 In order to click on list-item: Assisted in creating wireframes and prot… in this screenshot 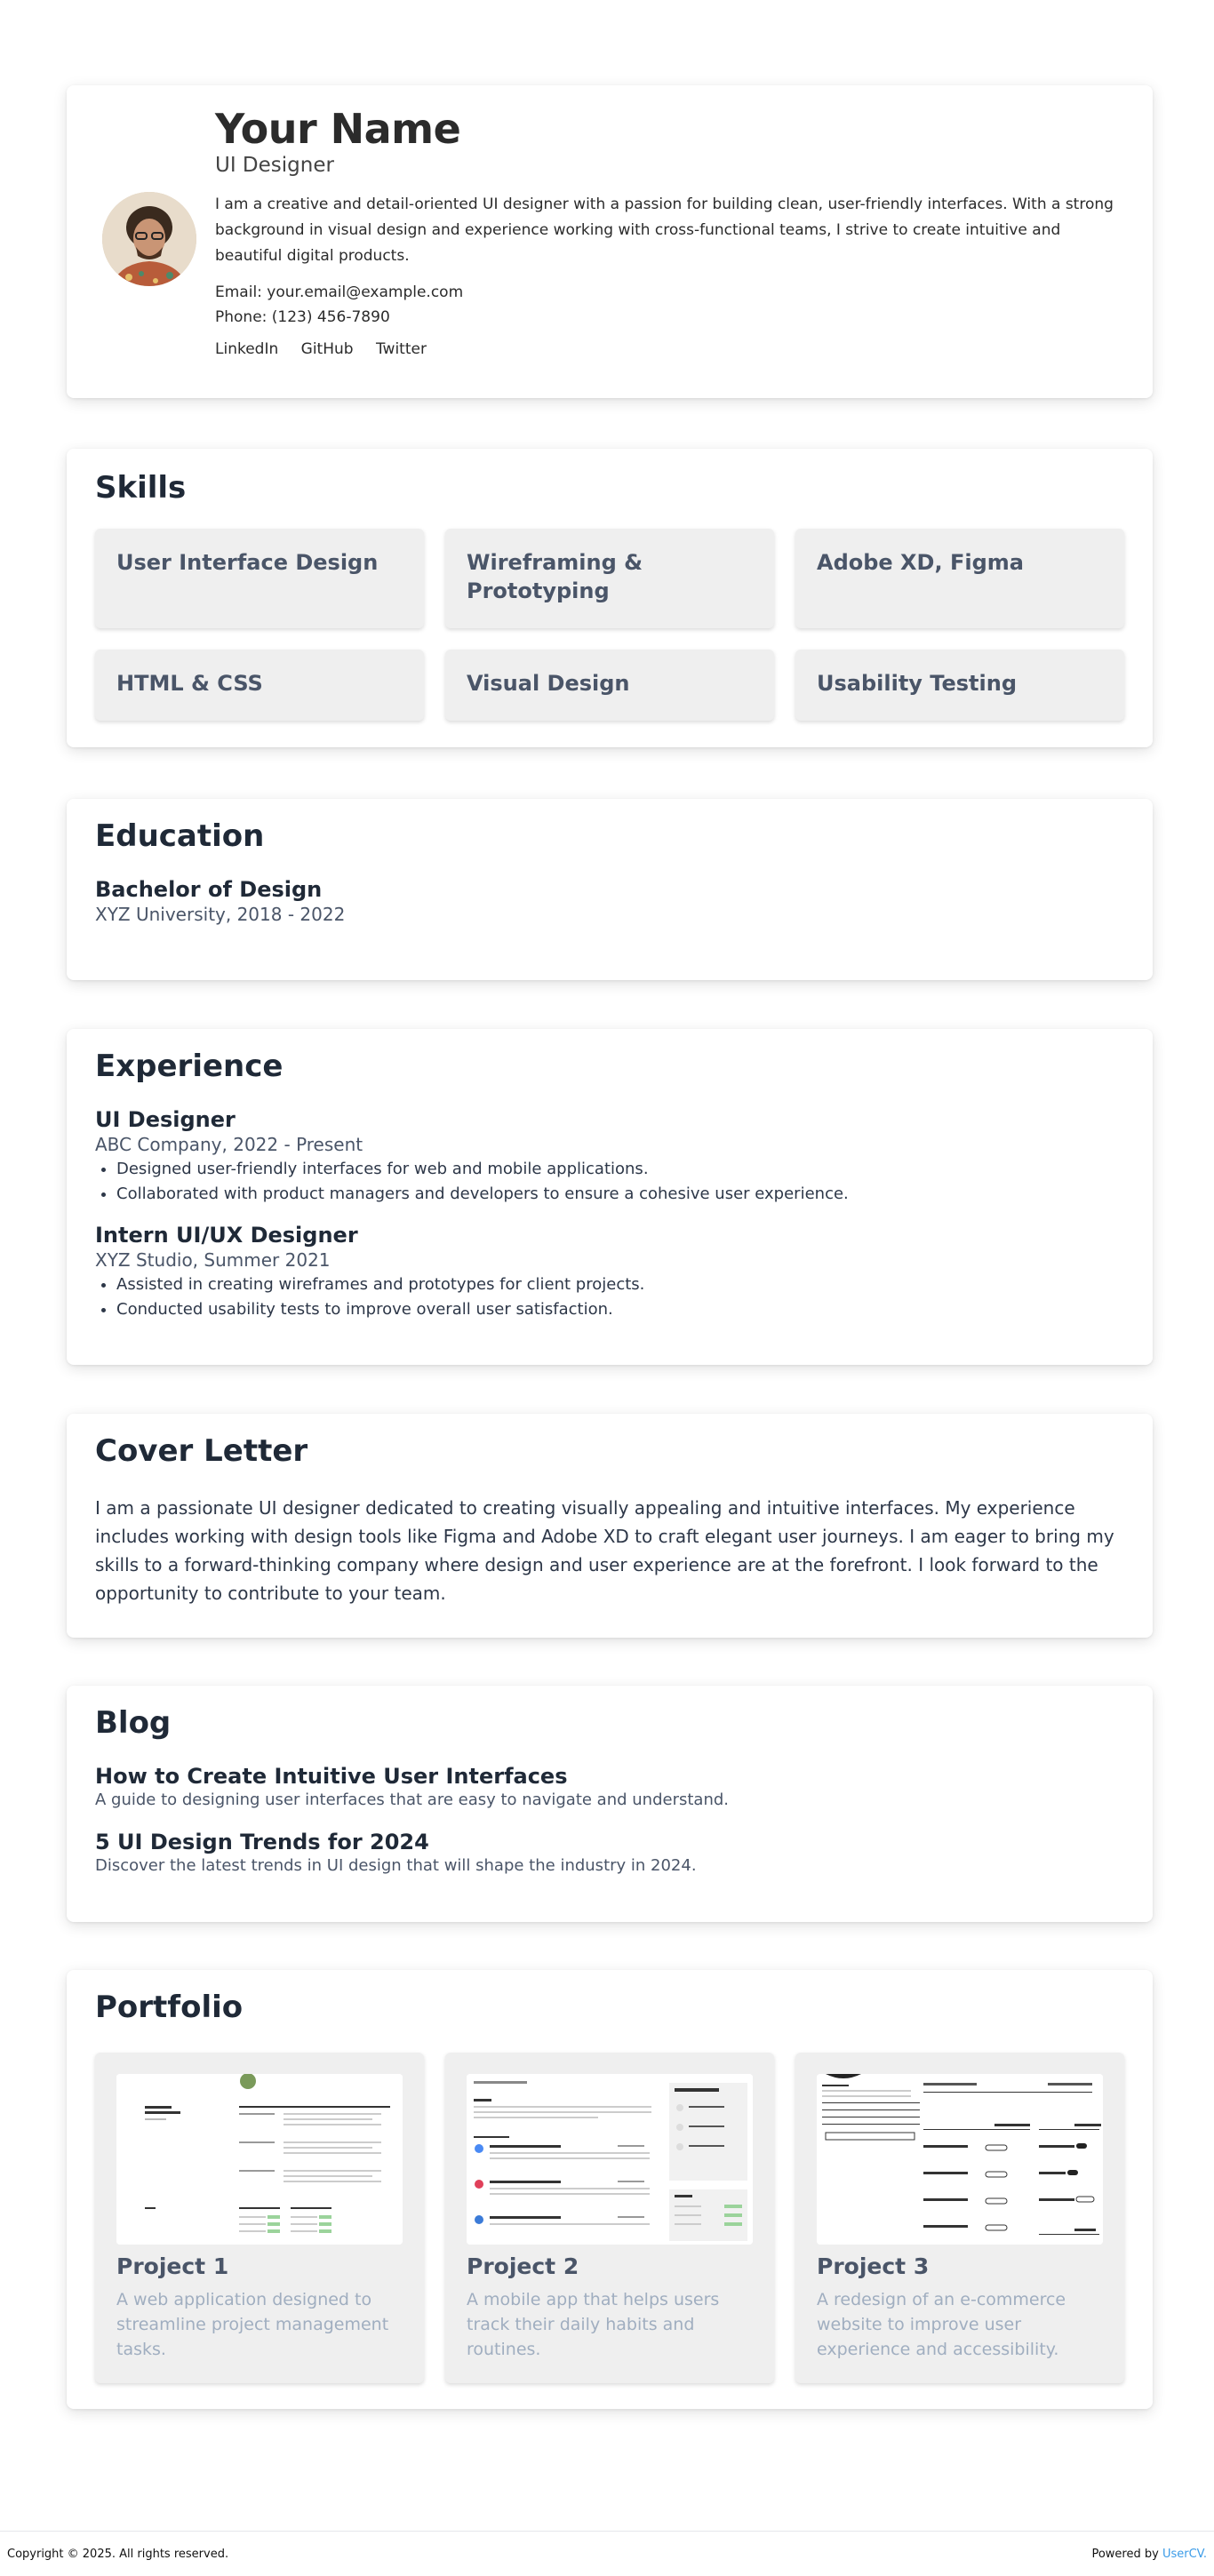, I will do `click(621, 1284)`.